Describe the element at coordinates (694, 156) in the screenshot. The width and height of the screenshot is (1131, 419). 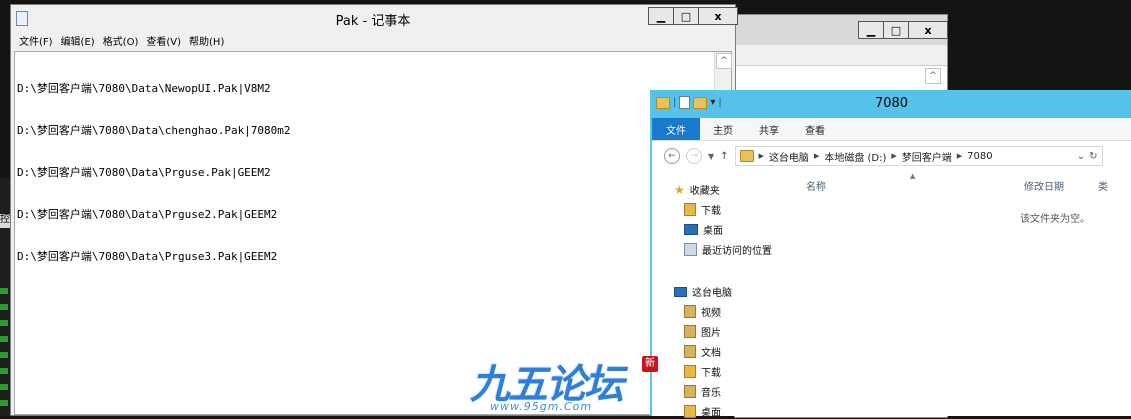
I see `forward-icon: →` at that location.